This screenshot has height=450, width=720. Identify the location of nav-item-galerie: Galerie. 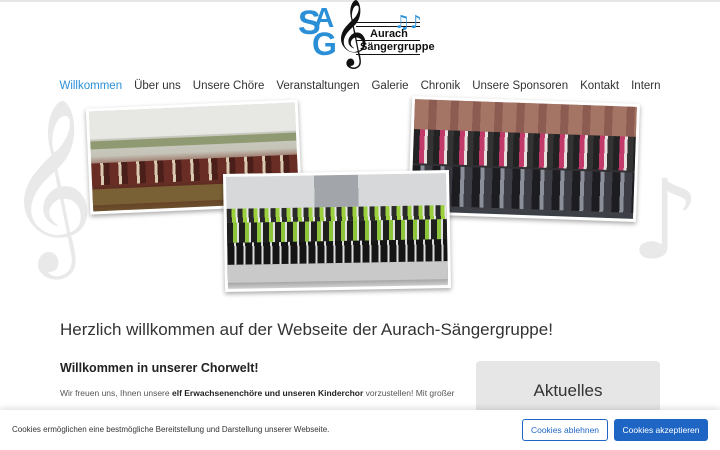
(389, 86).